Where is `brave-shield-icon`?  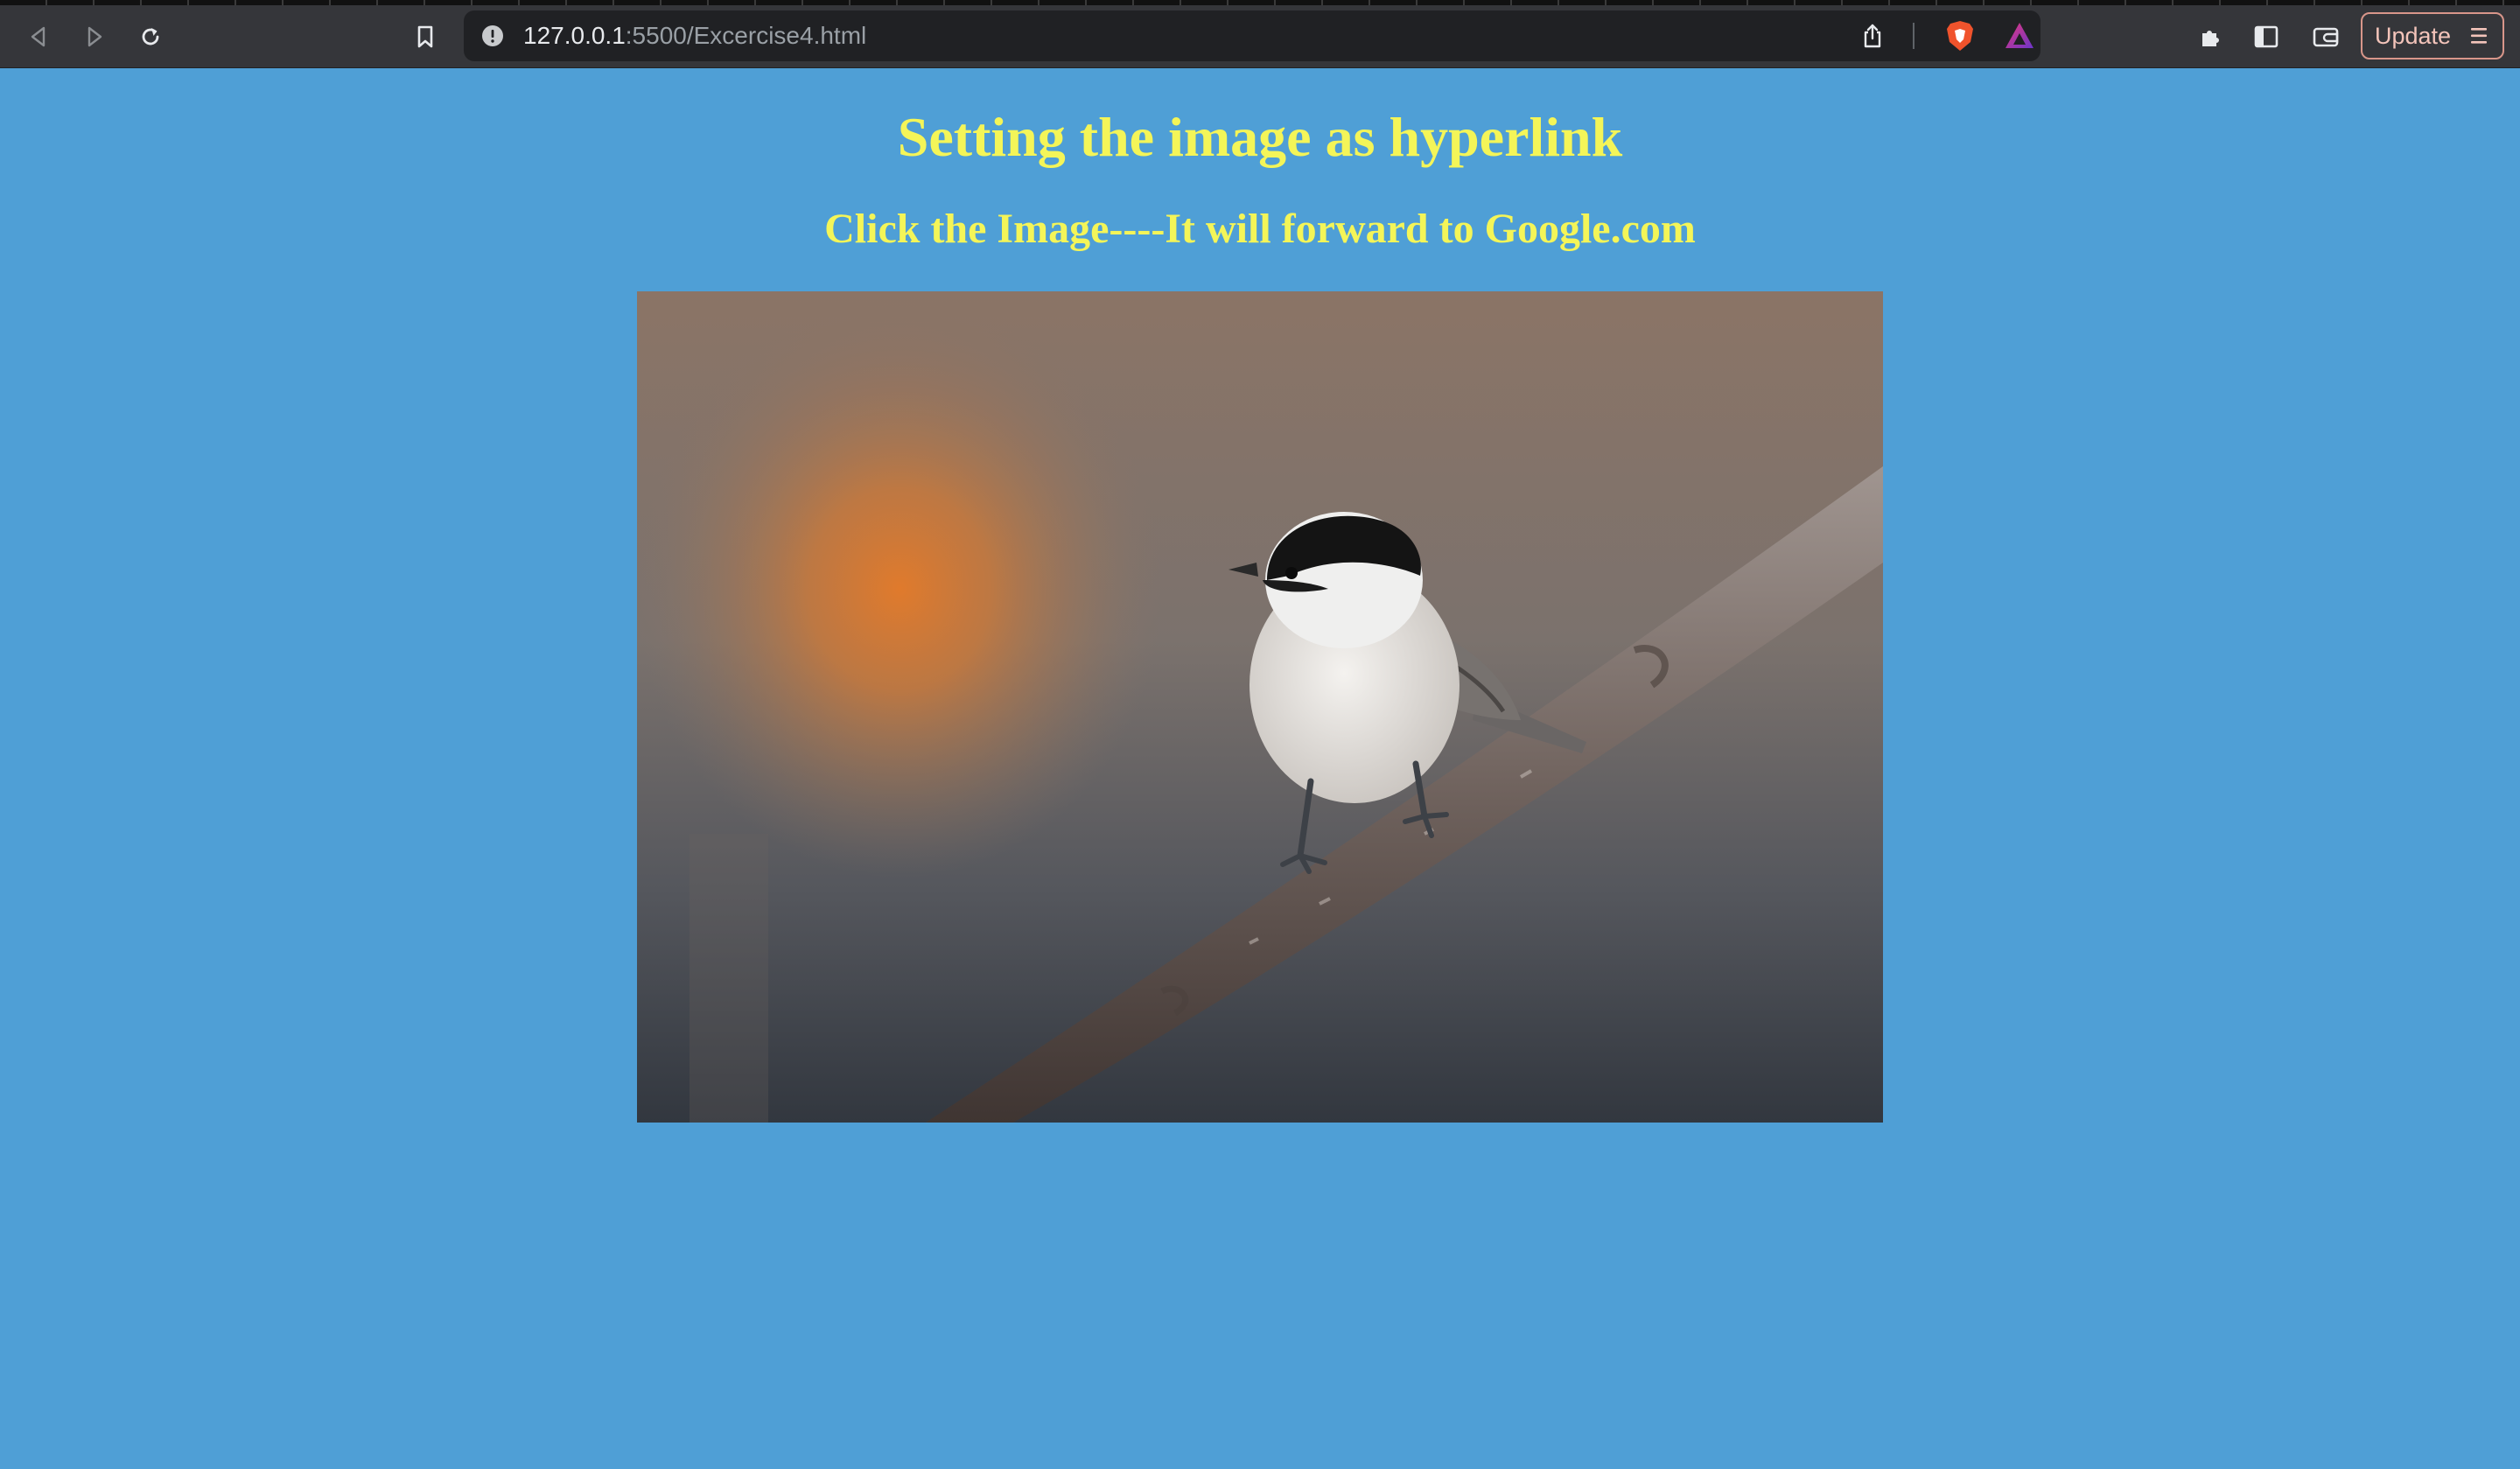
brave-shield-icon is located at coordinates (1960, 36).